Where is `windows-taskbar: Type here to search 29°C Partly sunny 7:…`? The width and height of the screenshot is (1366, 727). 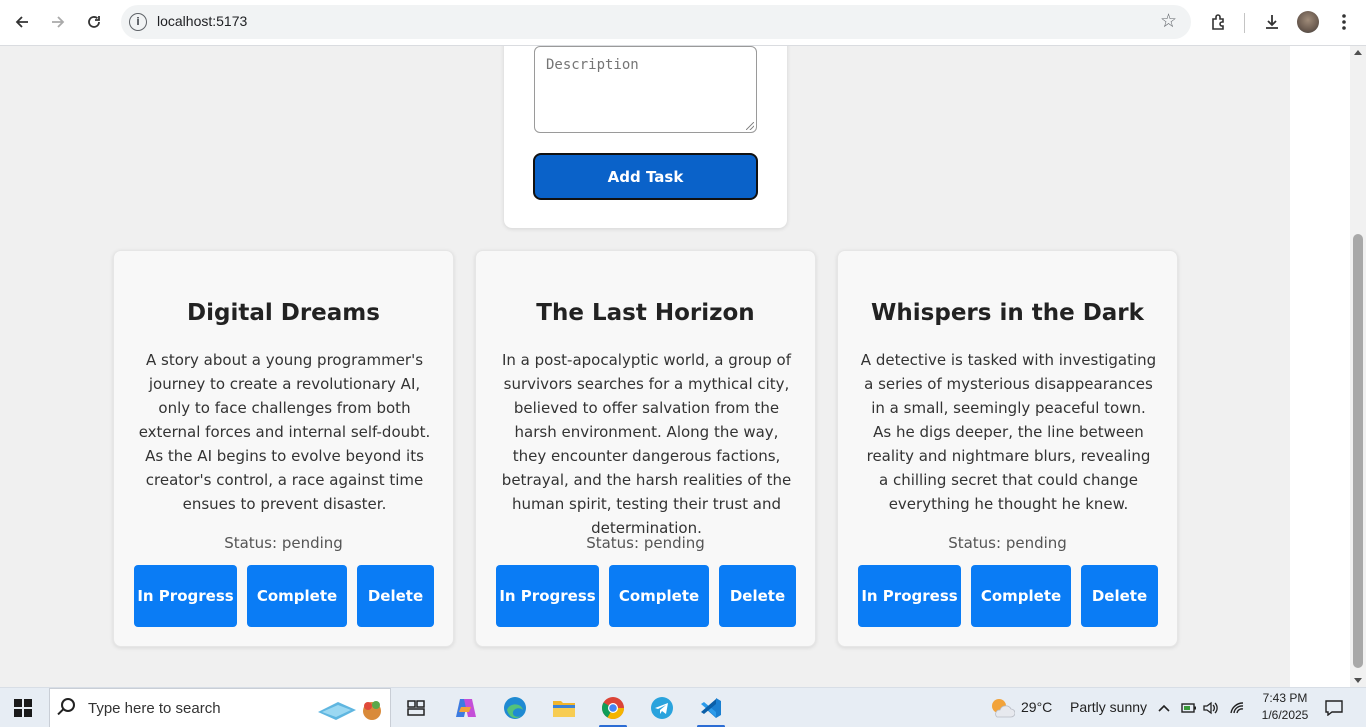
windows-taskbar: Type here to search 29°C Partly sunny 7:… is located at coordinates (683, 707).